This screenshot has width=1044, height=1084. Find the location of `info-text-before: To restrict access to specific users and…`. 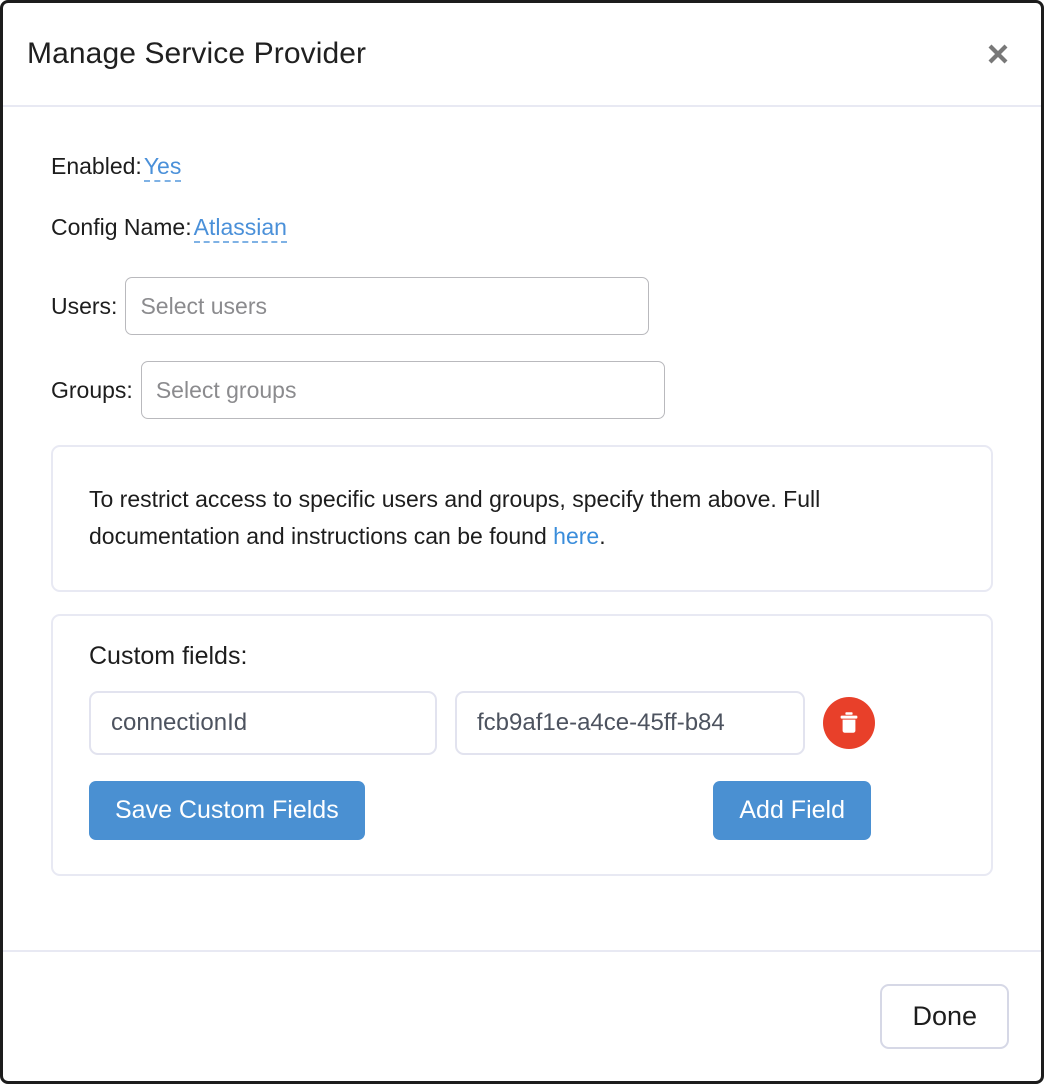

info-text-before: To restrict access to specific users and… is located at coordinates (455, 518).